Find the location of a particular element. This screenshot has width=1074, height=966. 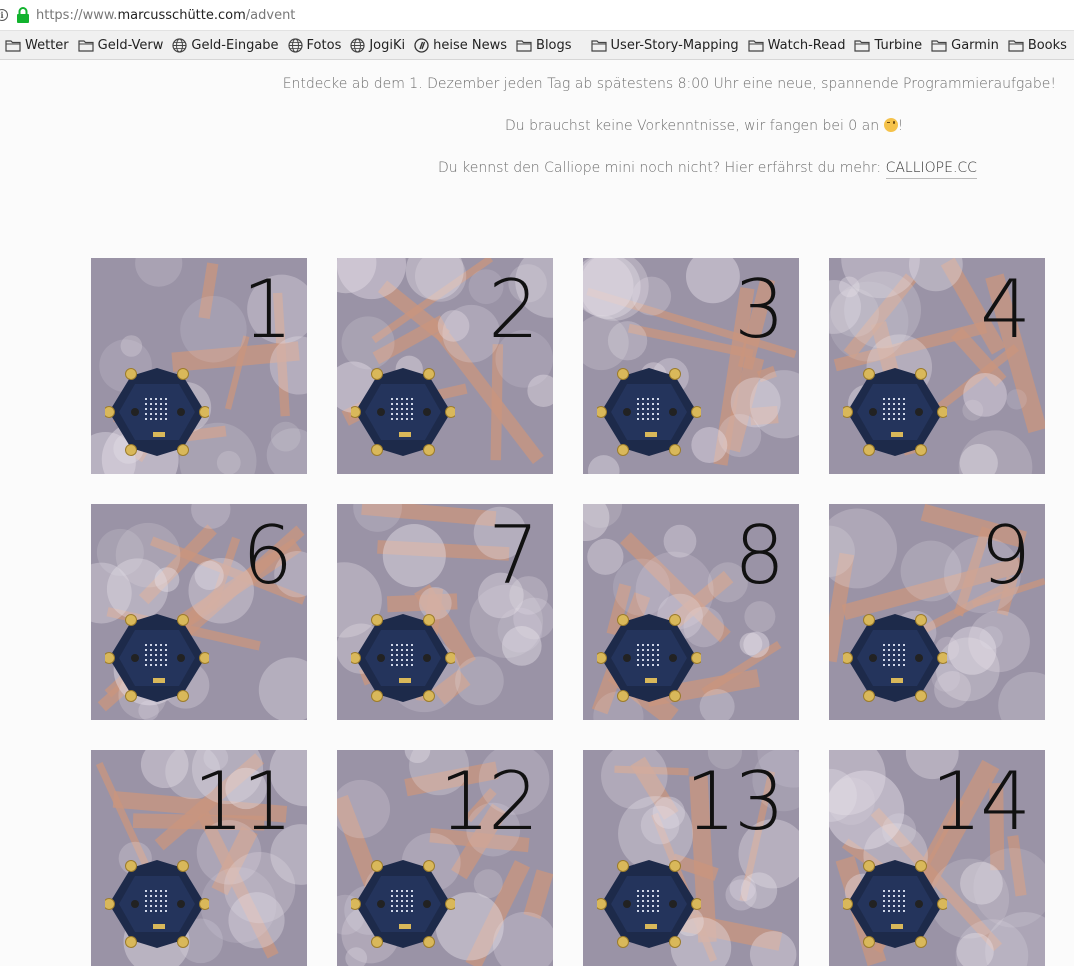

bookmark-item: Books is located at coordinates (1037, 45).